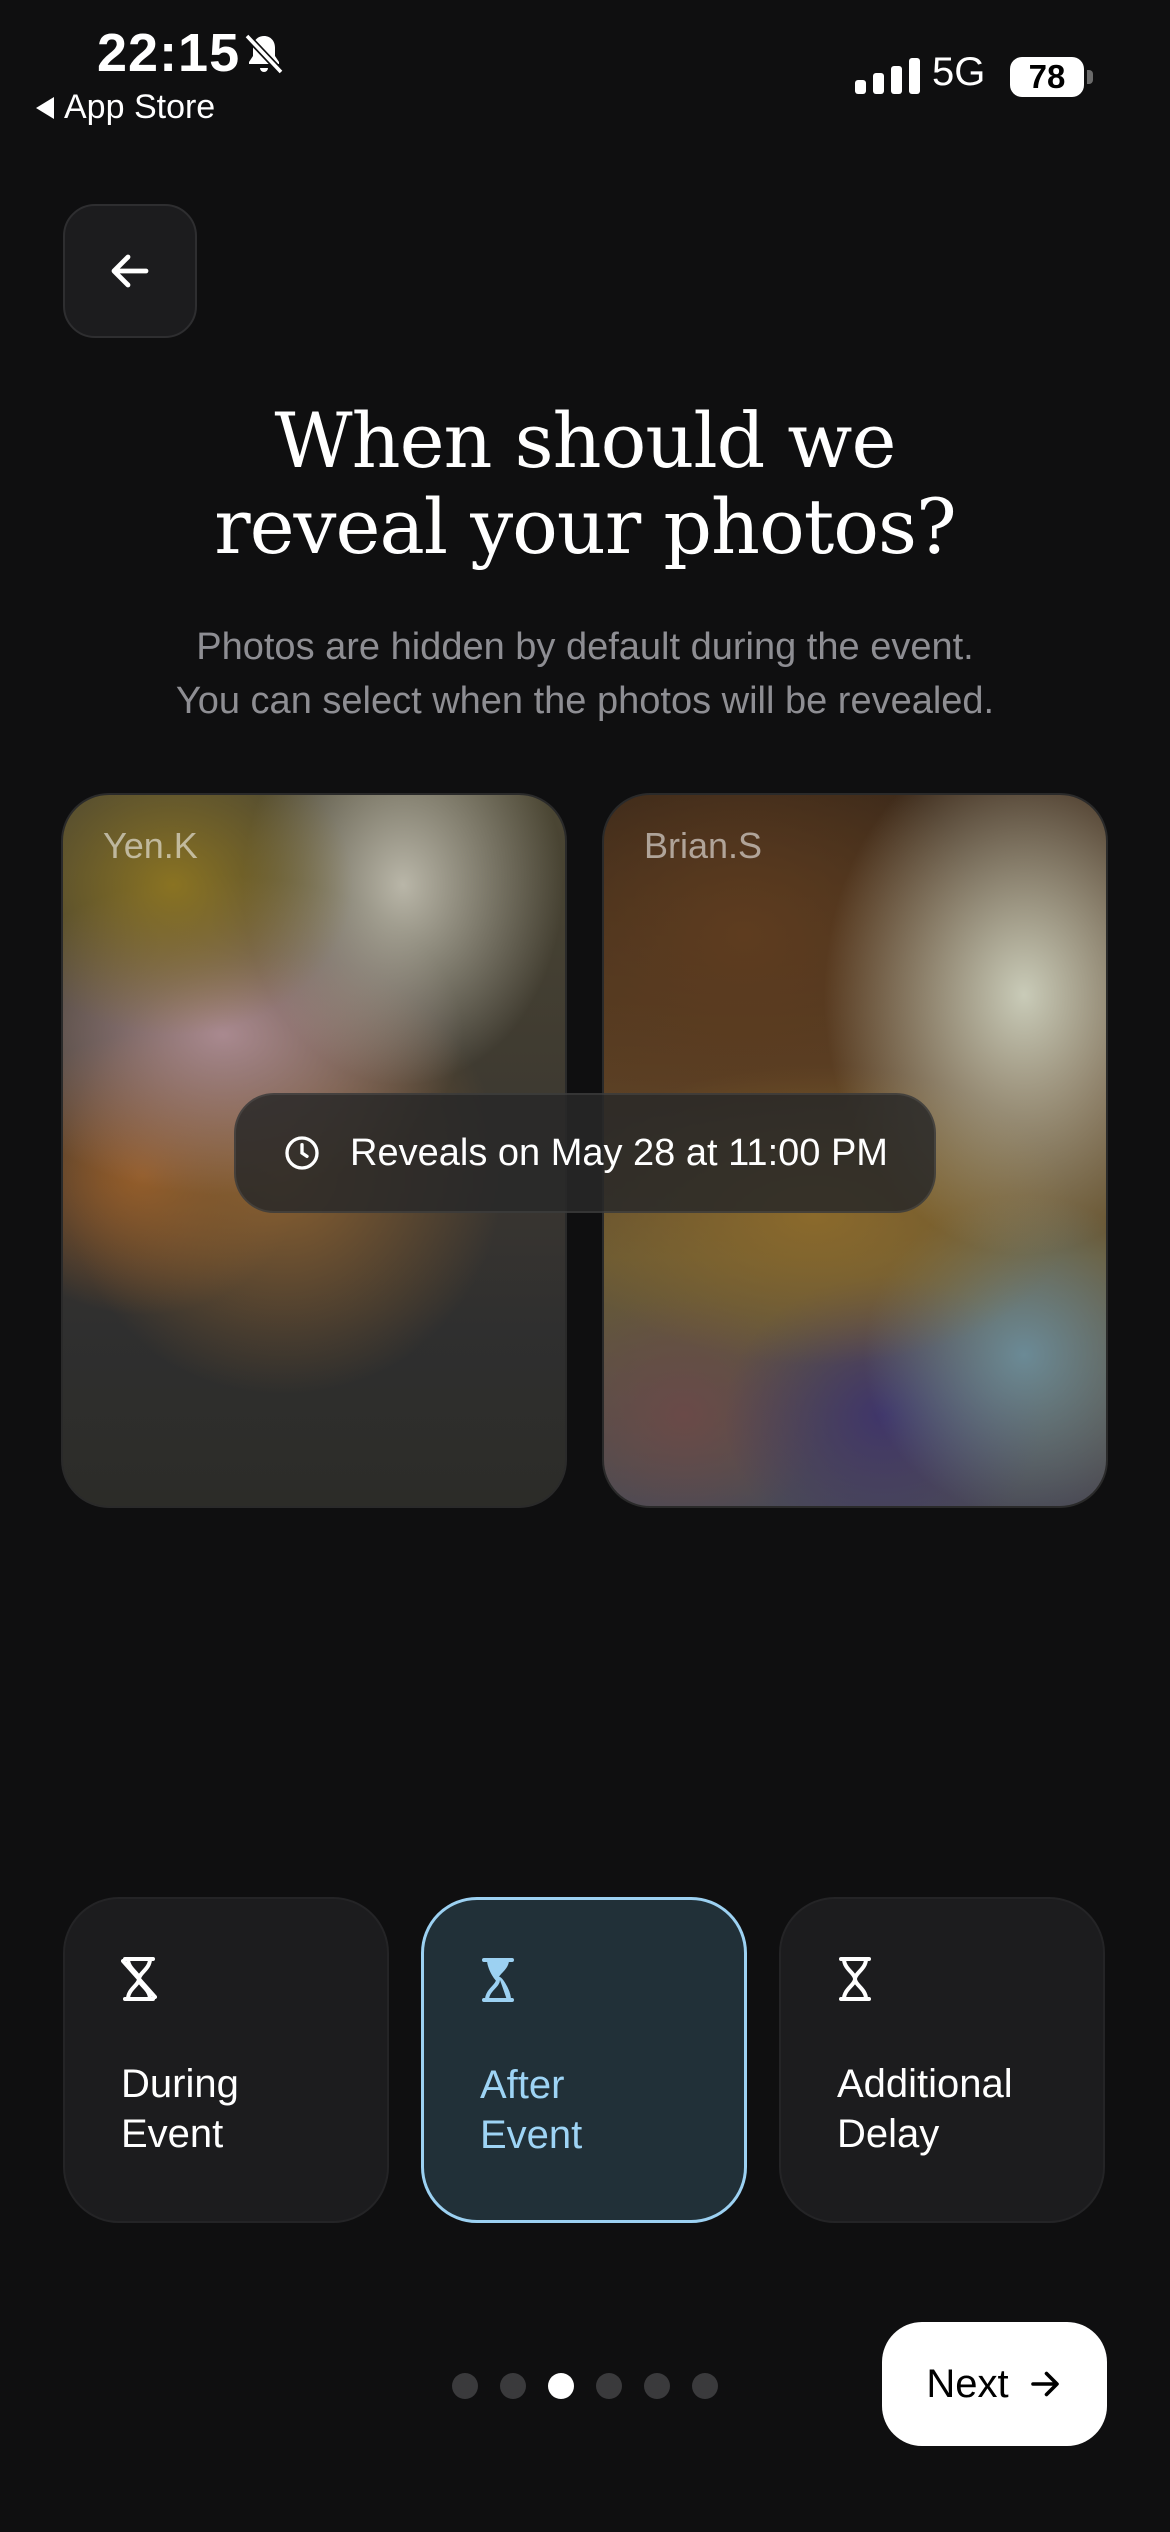 The image size is (1170, 2532). What do you see at coordinates (959, 72) in the screenshot?
I see `network-type: 5G` at bounding box center [959, 72].